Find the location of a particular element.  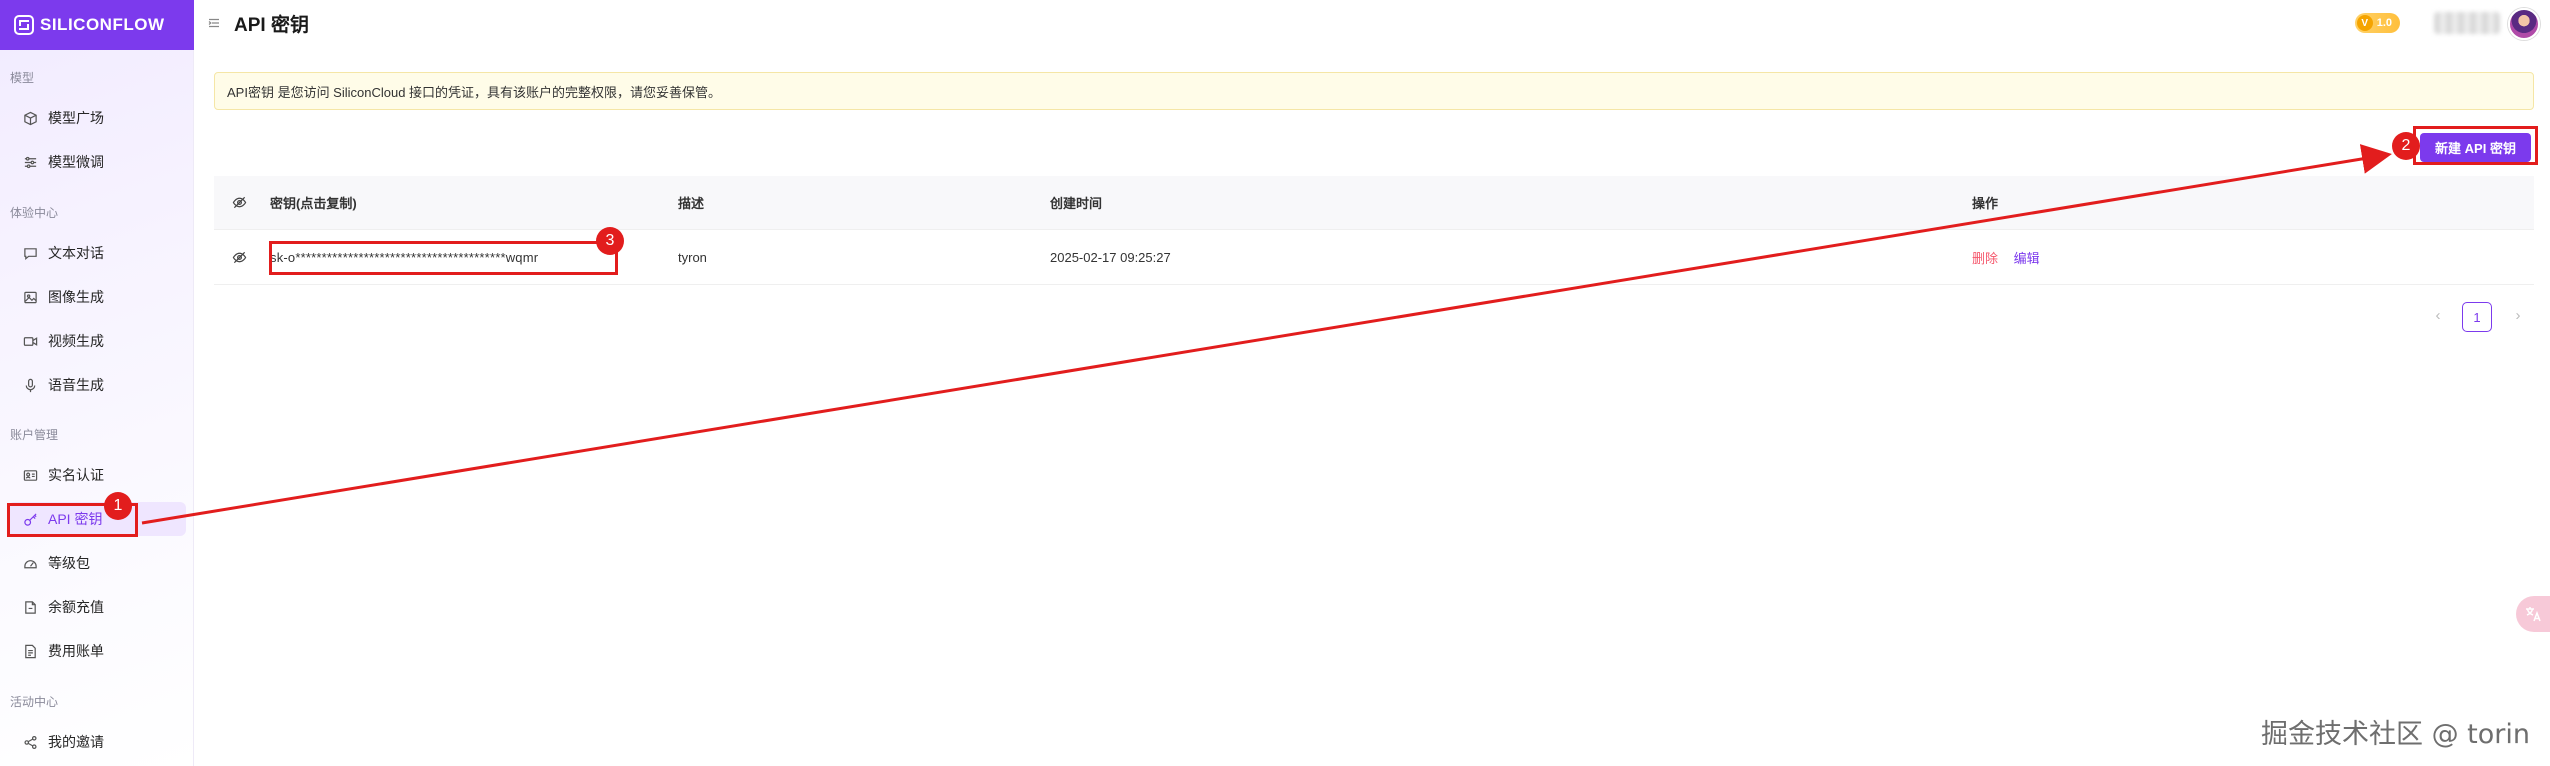

share-icon is located at coordinates (30, 742).